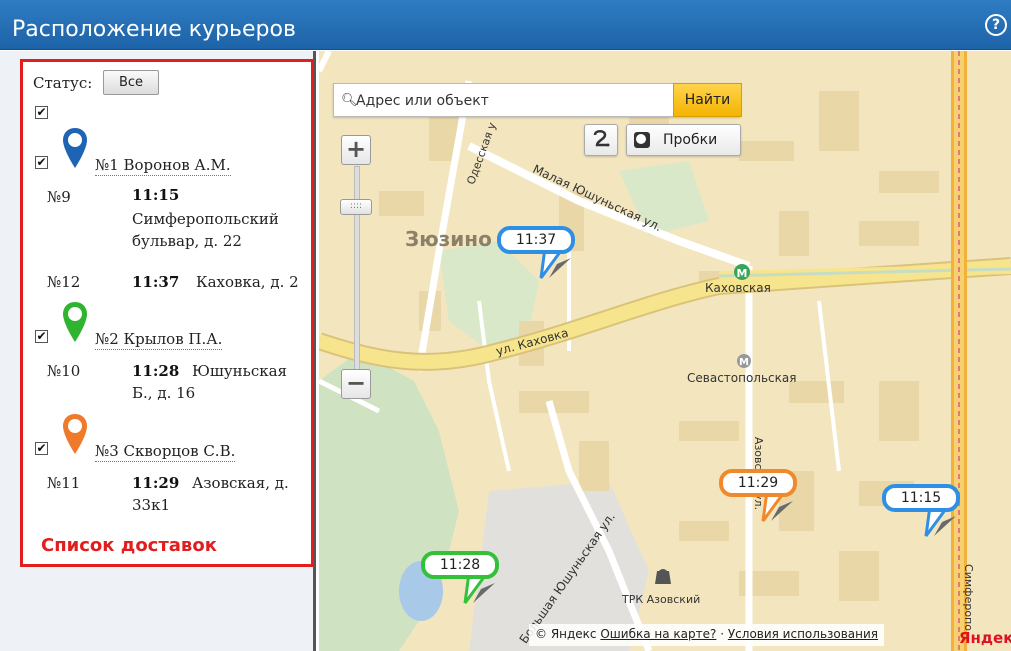  Describe the element at coordinates (356, 150) in the screenshot. I see `zoom-in-button: +` at that location.